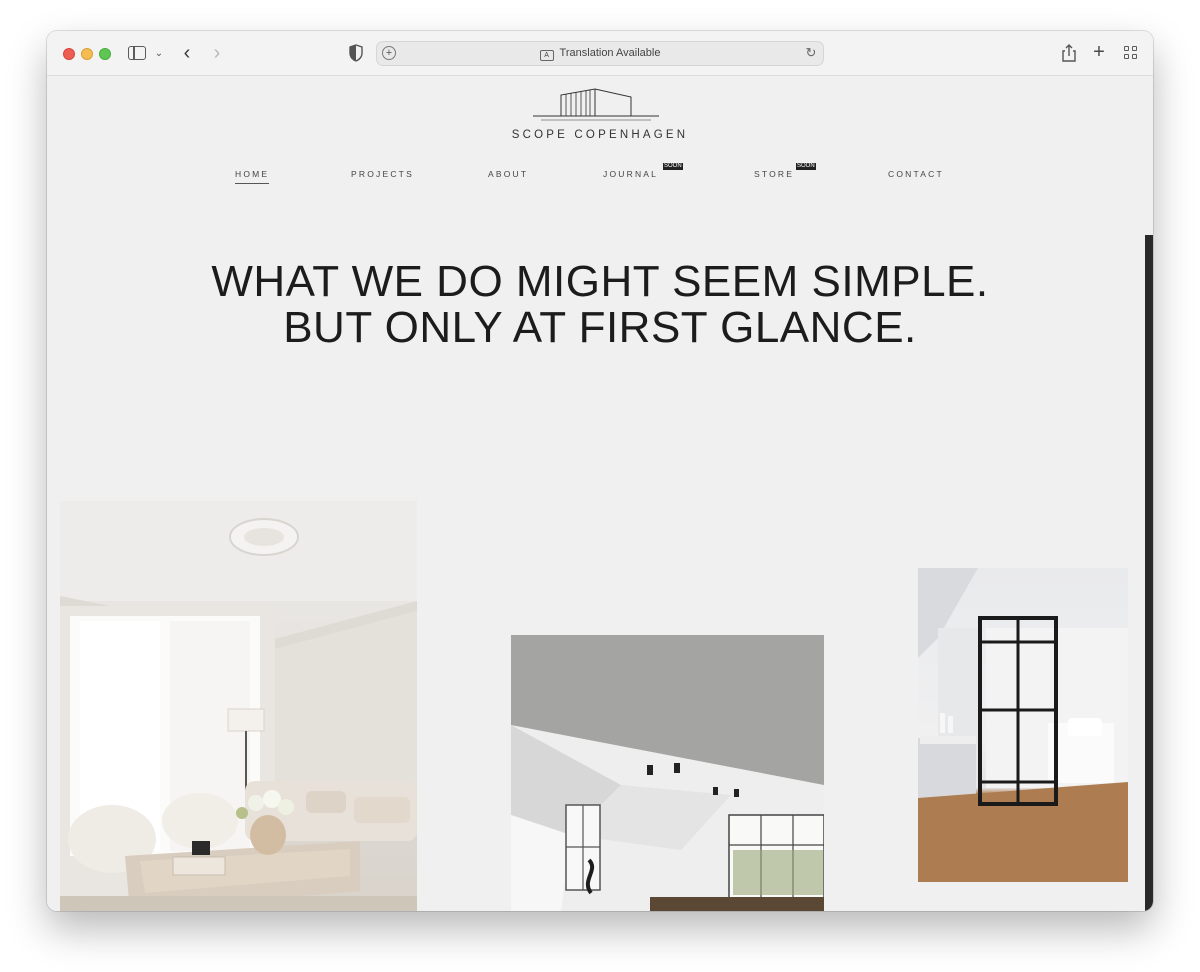  Describe the element at coordinates (238, 706) in the screenshot. I see `living-room-photo` at that location.